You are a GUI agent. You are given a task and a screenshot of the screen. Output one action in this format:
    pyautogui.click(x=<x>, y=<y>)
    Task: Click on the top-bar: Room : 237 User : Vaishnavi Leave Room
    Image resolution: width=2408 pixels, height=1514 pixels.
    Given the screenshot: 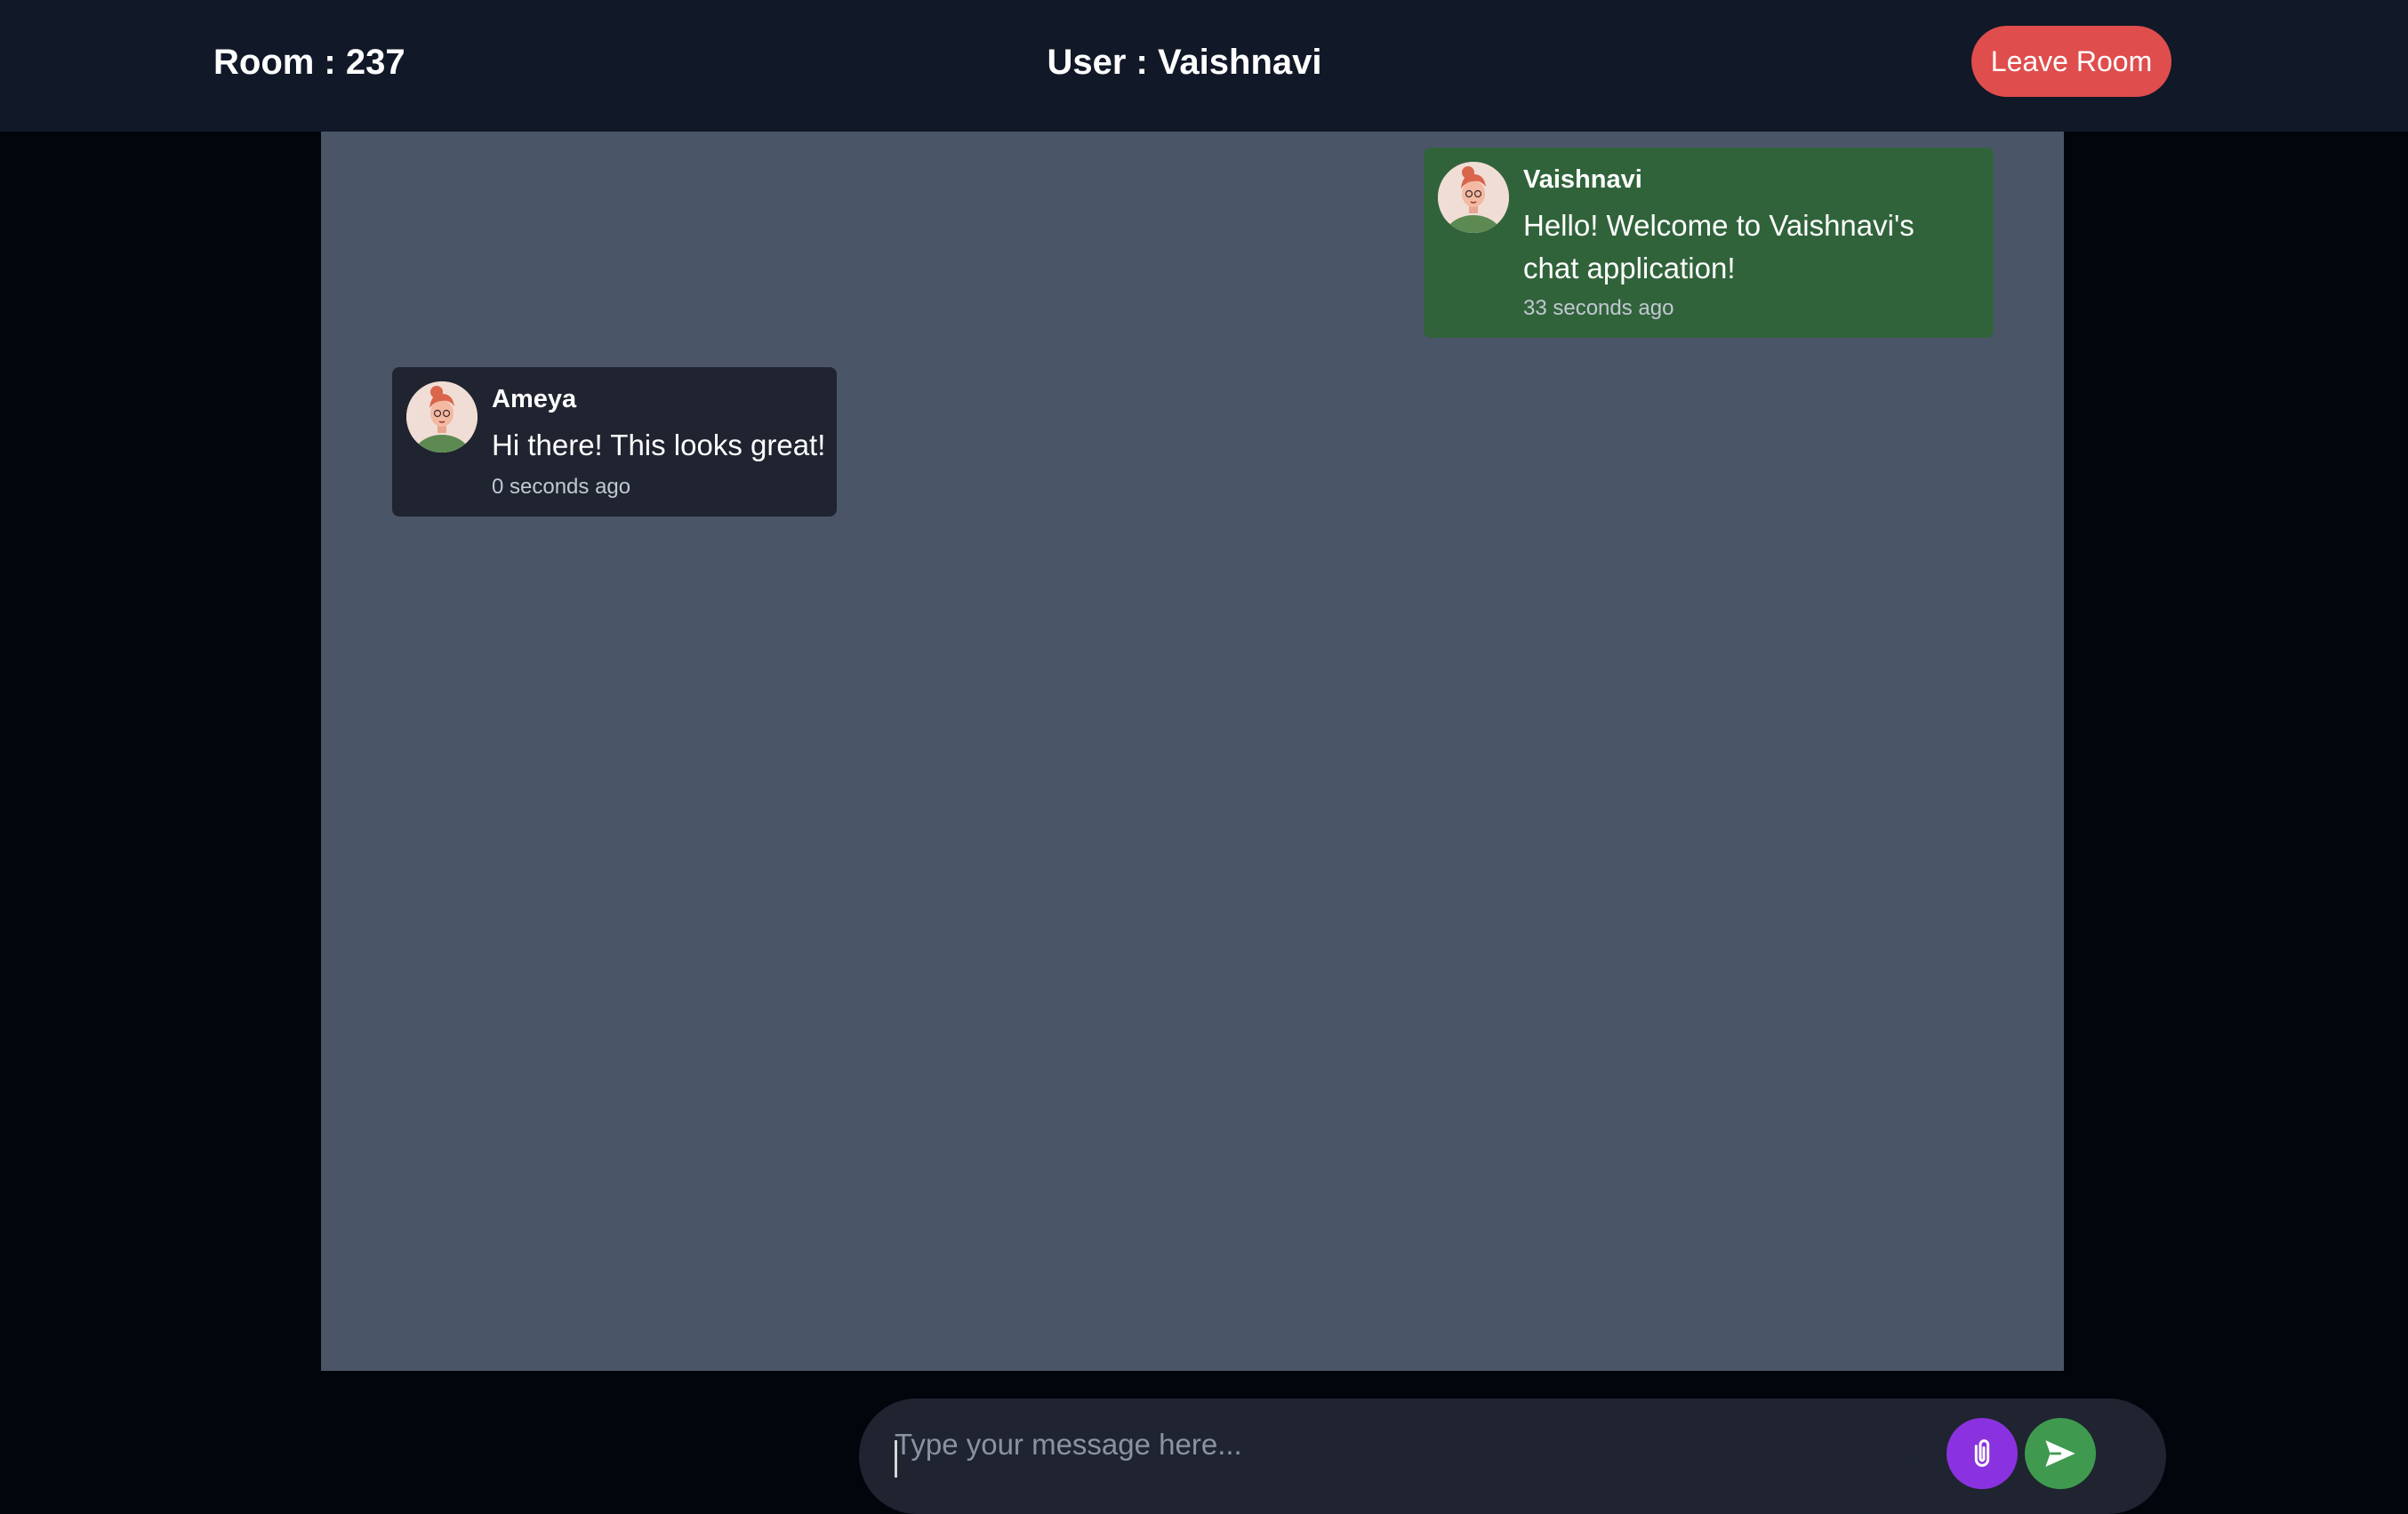 What is the action you would take?
    pyautogui.click(x=1204, y=66)
    